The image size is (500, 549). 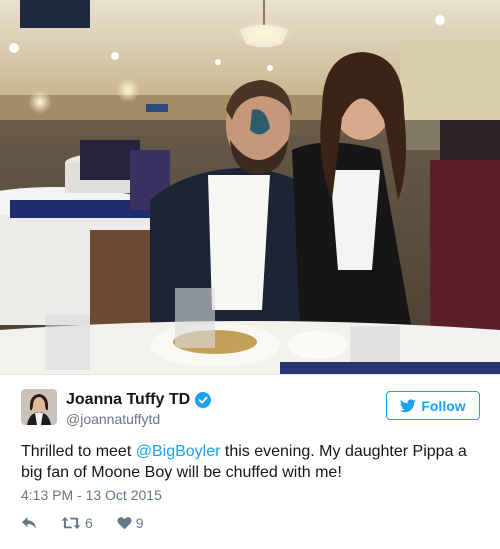 I want to click on verified-badge-icon, so click(x=203, y=400).